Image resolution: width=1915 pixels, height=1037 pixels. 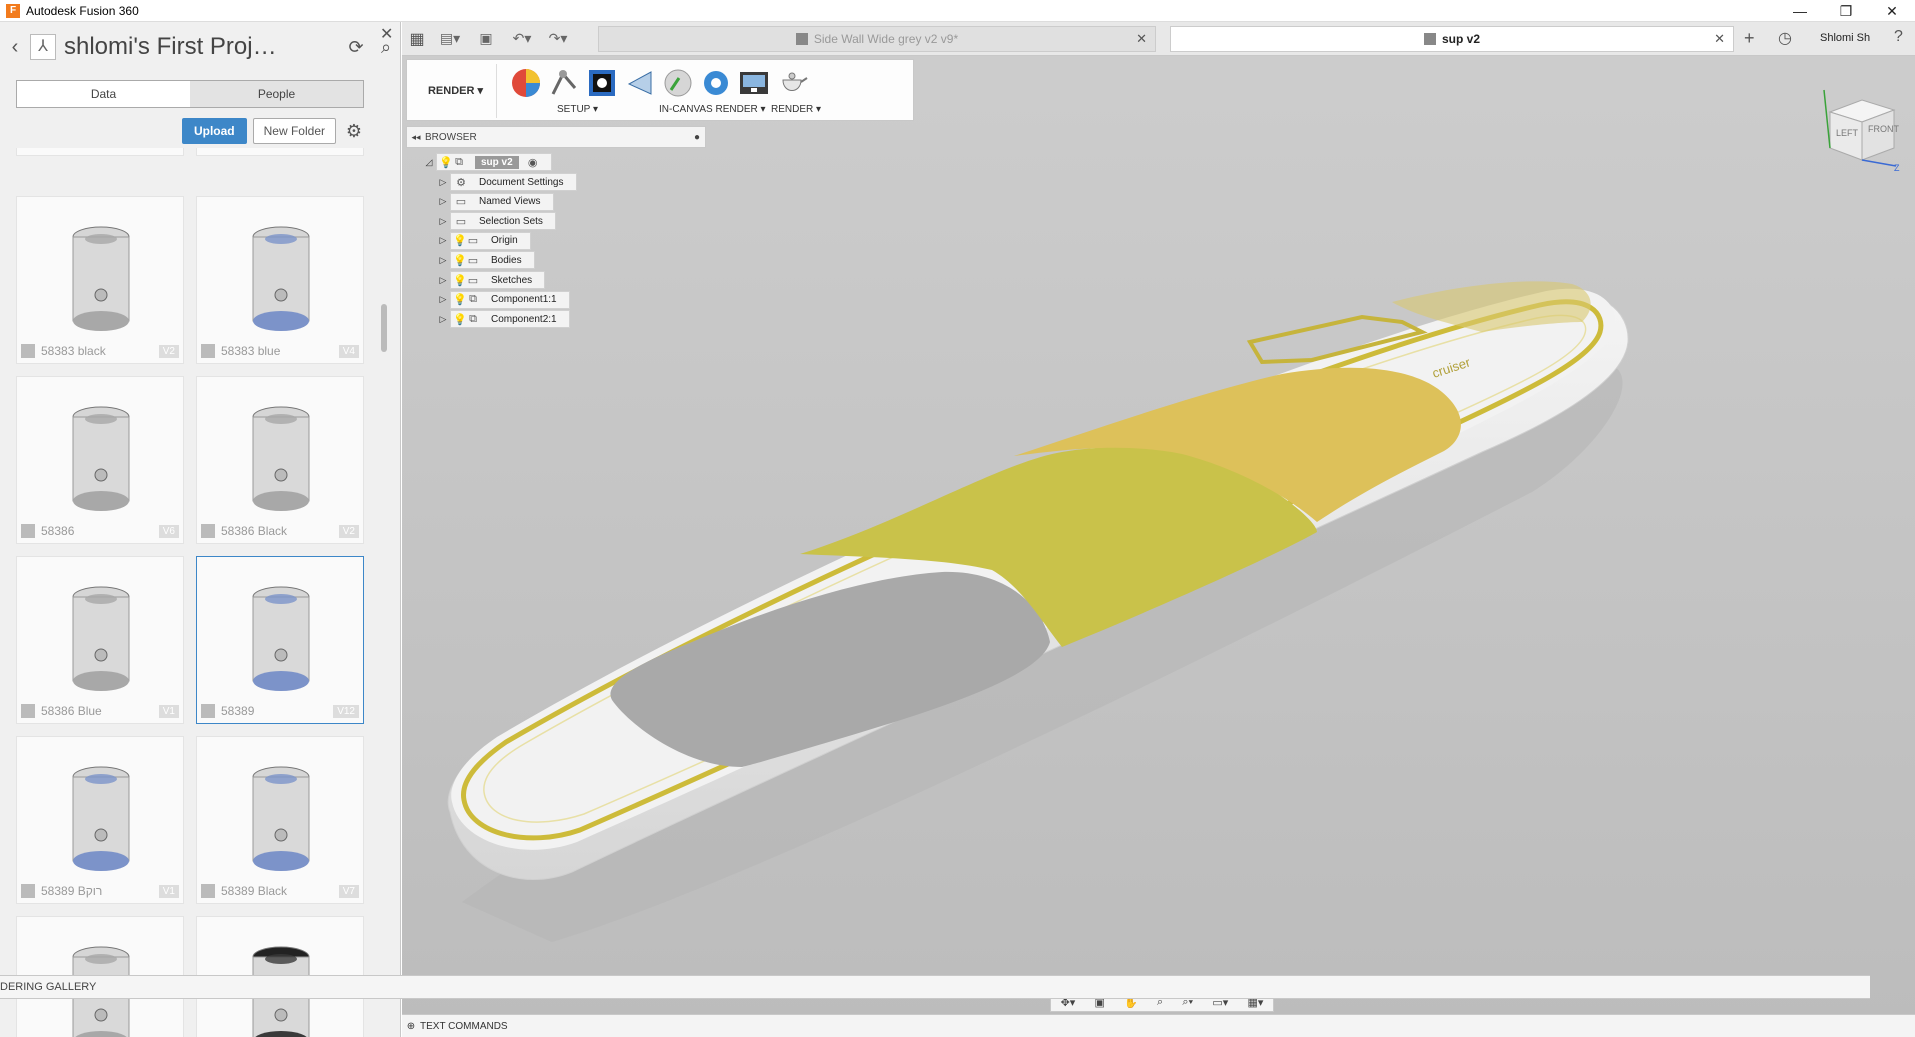 I want to click on render-teapot-icon, so click(x=792, y=83).